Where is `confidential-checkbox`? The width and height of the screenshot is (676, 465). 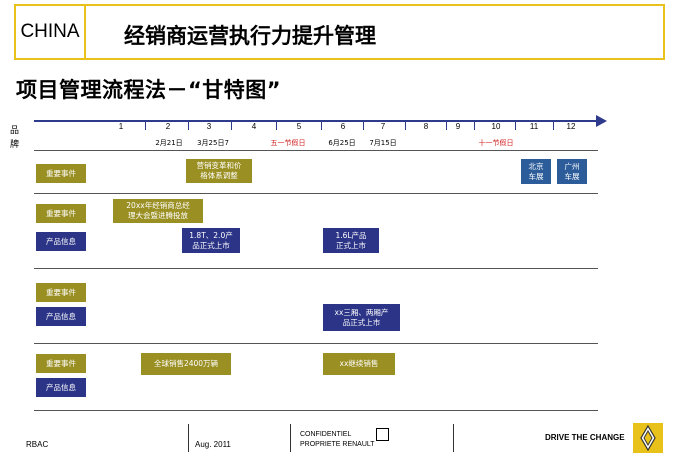
confidential-checkbox is located at coordinates (382, 434).